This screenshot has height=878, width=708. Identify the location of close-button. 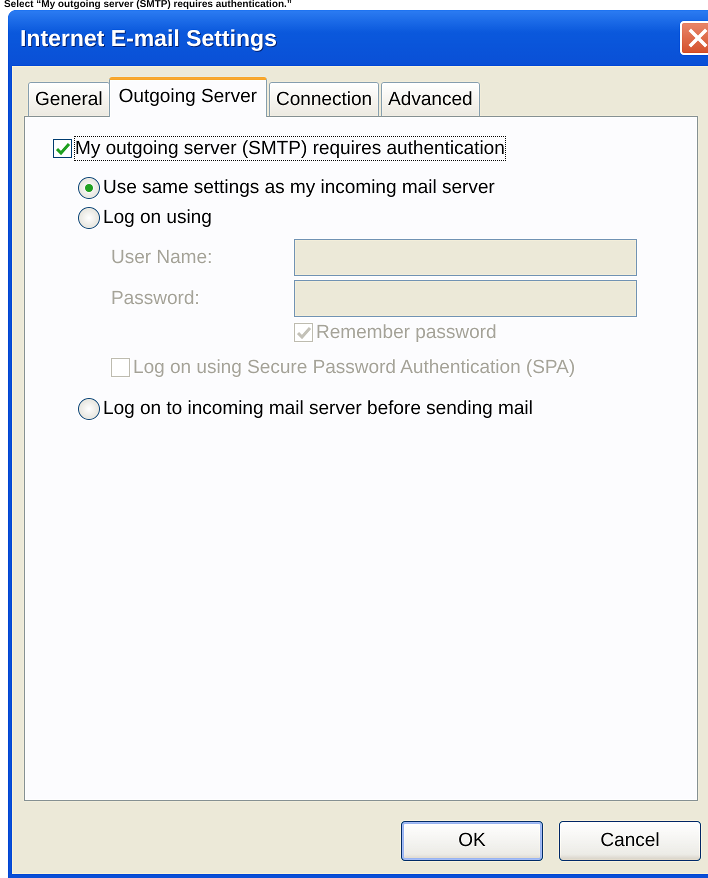
(694, 38).